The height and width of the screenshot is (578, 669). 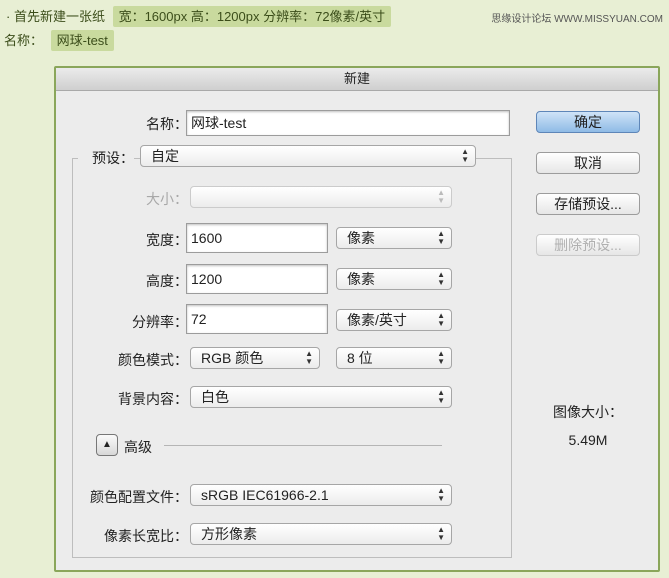 I want to click on name-input: 网球-test, so click(x=348, y=123).